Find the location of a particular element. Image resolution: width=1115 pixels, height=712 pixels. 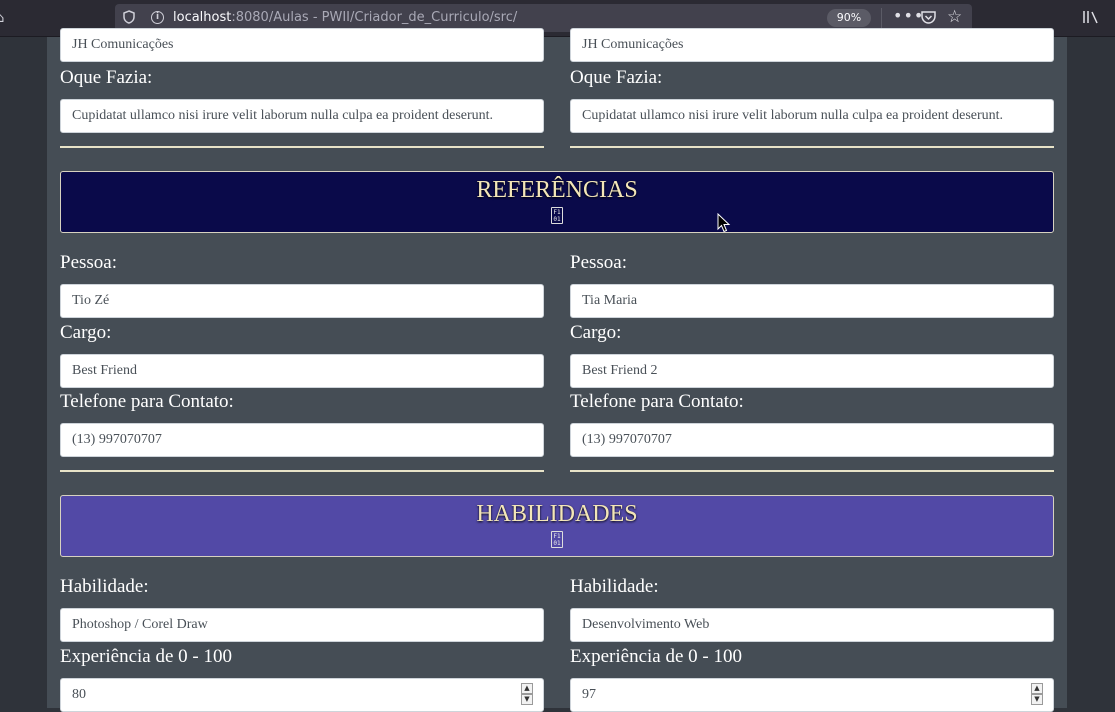

references-section-header: REFERÊNCIAS F1 01 is located at coordinates (557, 202).